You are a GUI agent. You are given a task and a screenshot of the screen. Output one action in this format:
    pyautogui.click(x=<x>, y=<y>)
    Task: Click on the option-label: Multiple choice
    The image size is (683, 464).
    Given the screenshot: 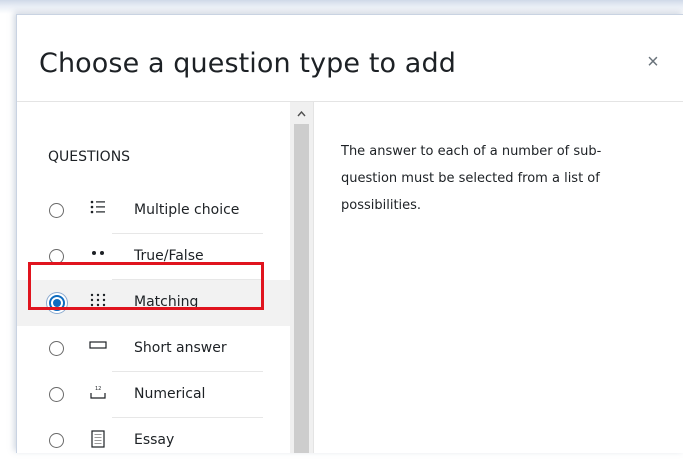 What is the action you would take?
    pyautogui.click(x=187, y=210)
    